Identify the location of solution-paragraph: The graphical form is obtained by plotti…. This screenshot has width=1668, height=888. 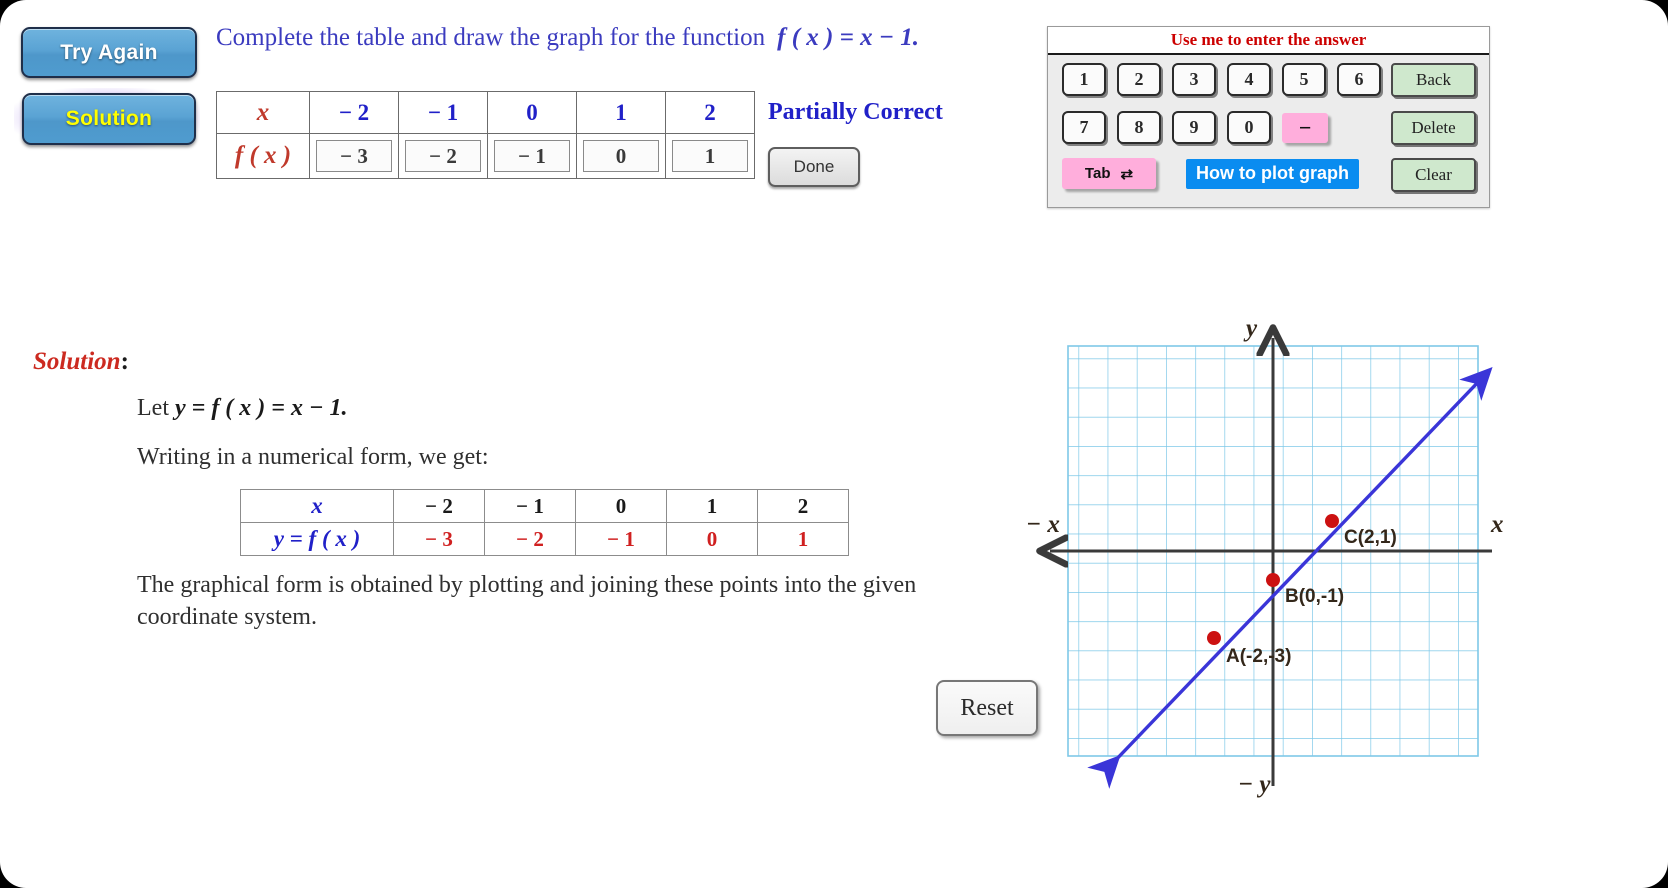
(527, 601).